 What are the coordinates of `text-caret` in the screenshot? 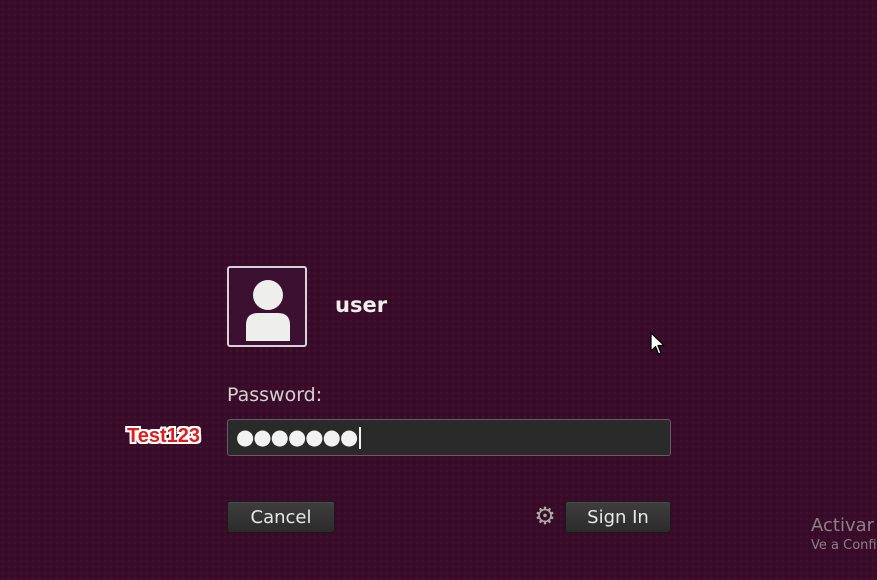 It's located at (360, 437).